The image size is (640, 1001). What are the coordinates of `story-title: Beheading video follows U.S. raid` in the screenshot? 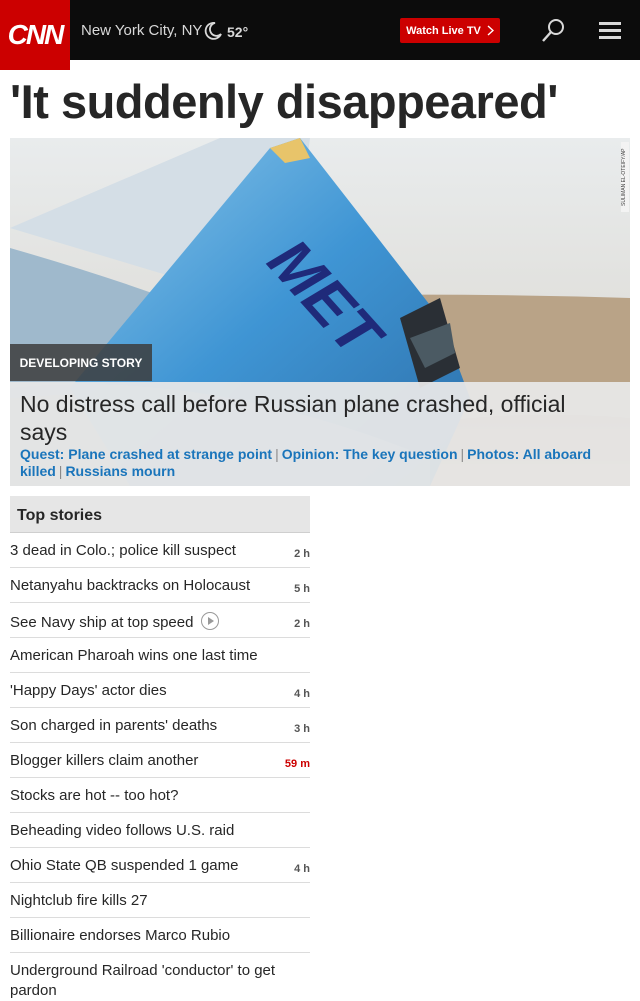 It's located at (122, 830).